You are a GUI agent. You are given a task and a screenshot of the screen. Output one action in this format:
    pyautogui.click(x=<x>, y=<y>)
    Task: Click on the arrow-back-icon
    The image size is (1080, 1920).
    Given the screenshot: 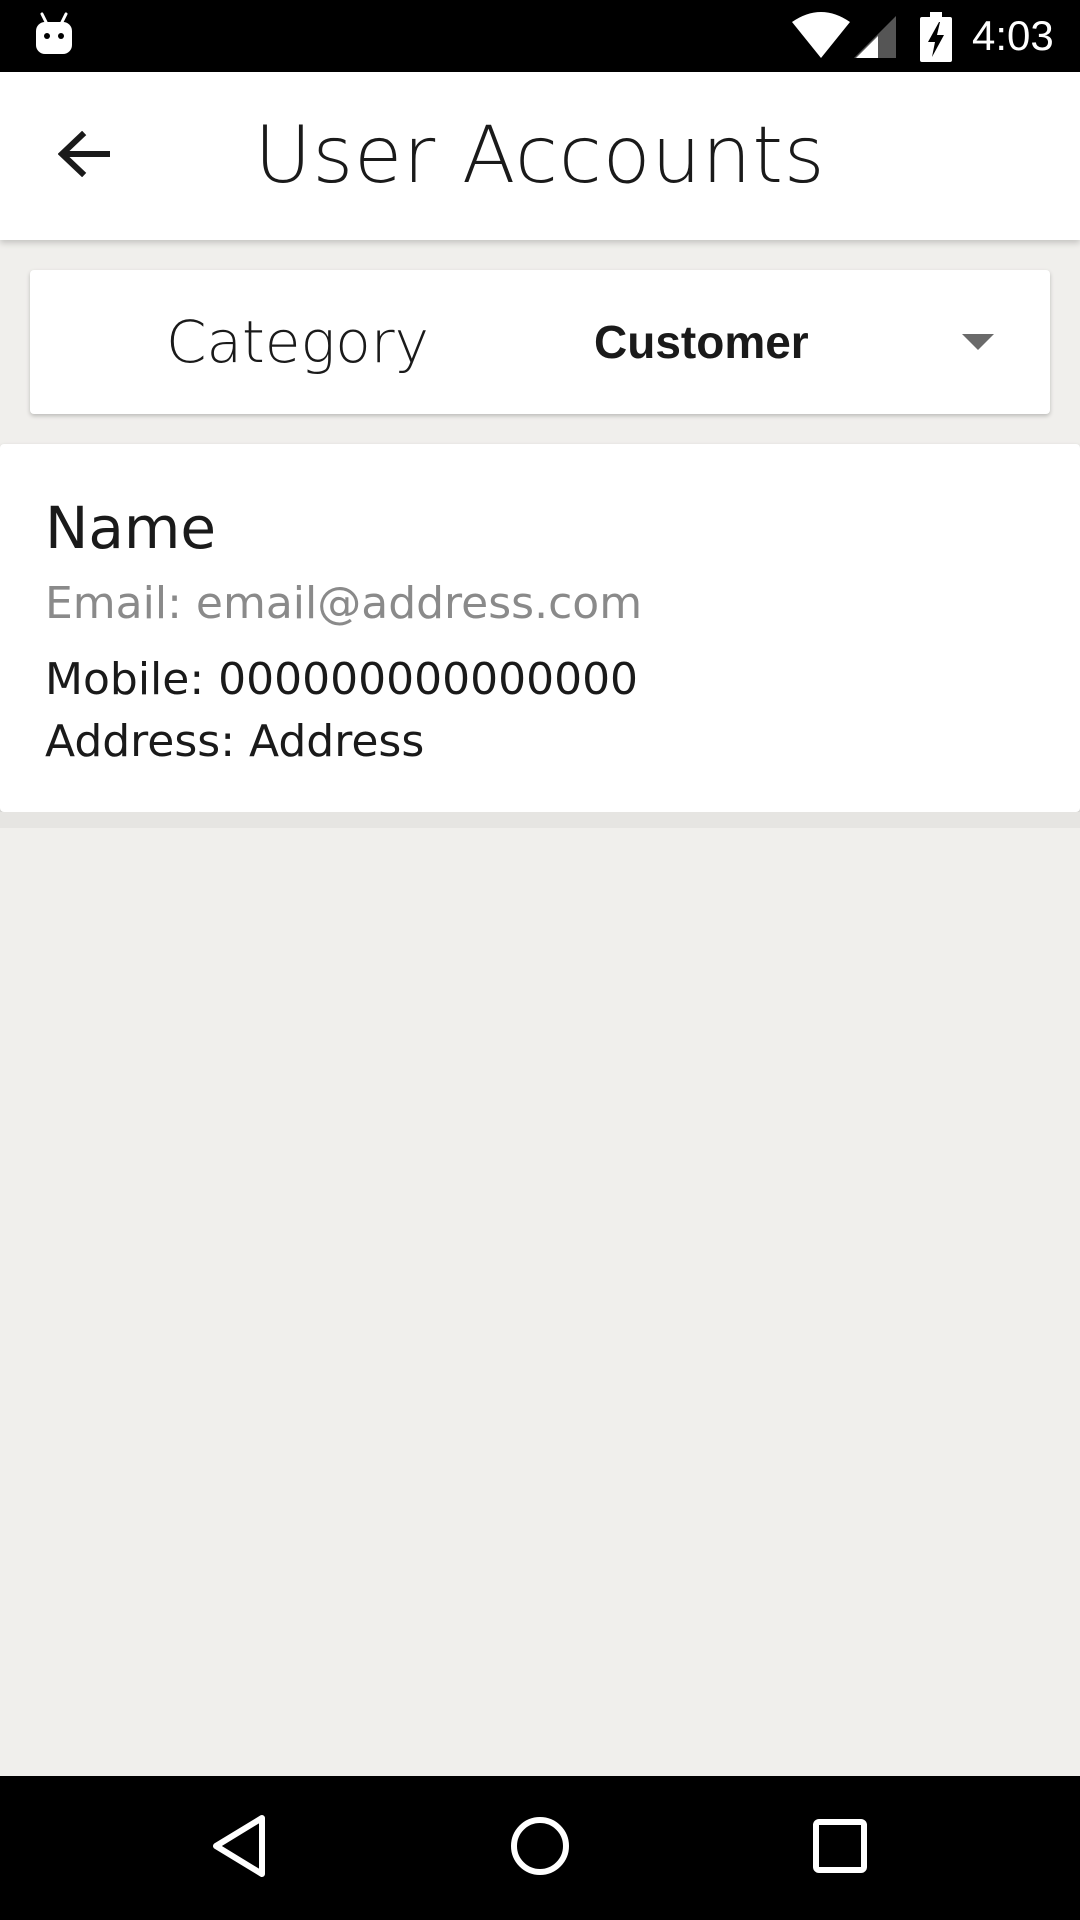 What is the action you would take?
    pyautogui.click(x=84, y=156)
    